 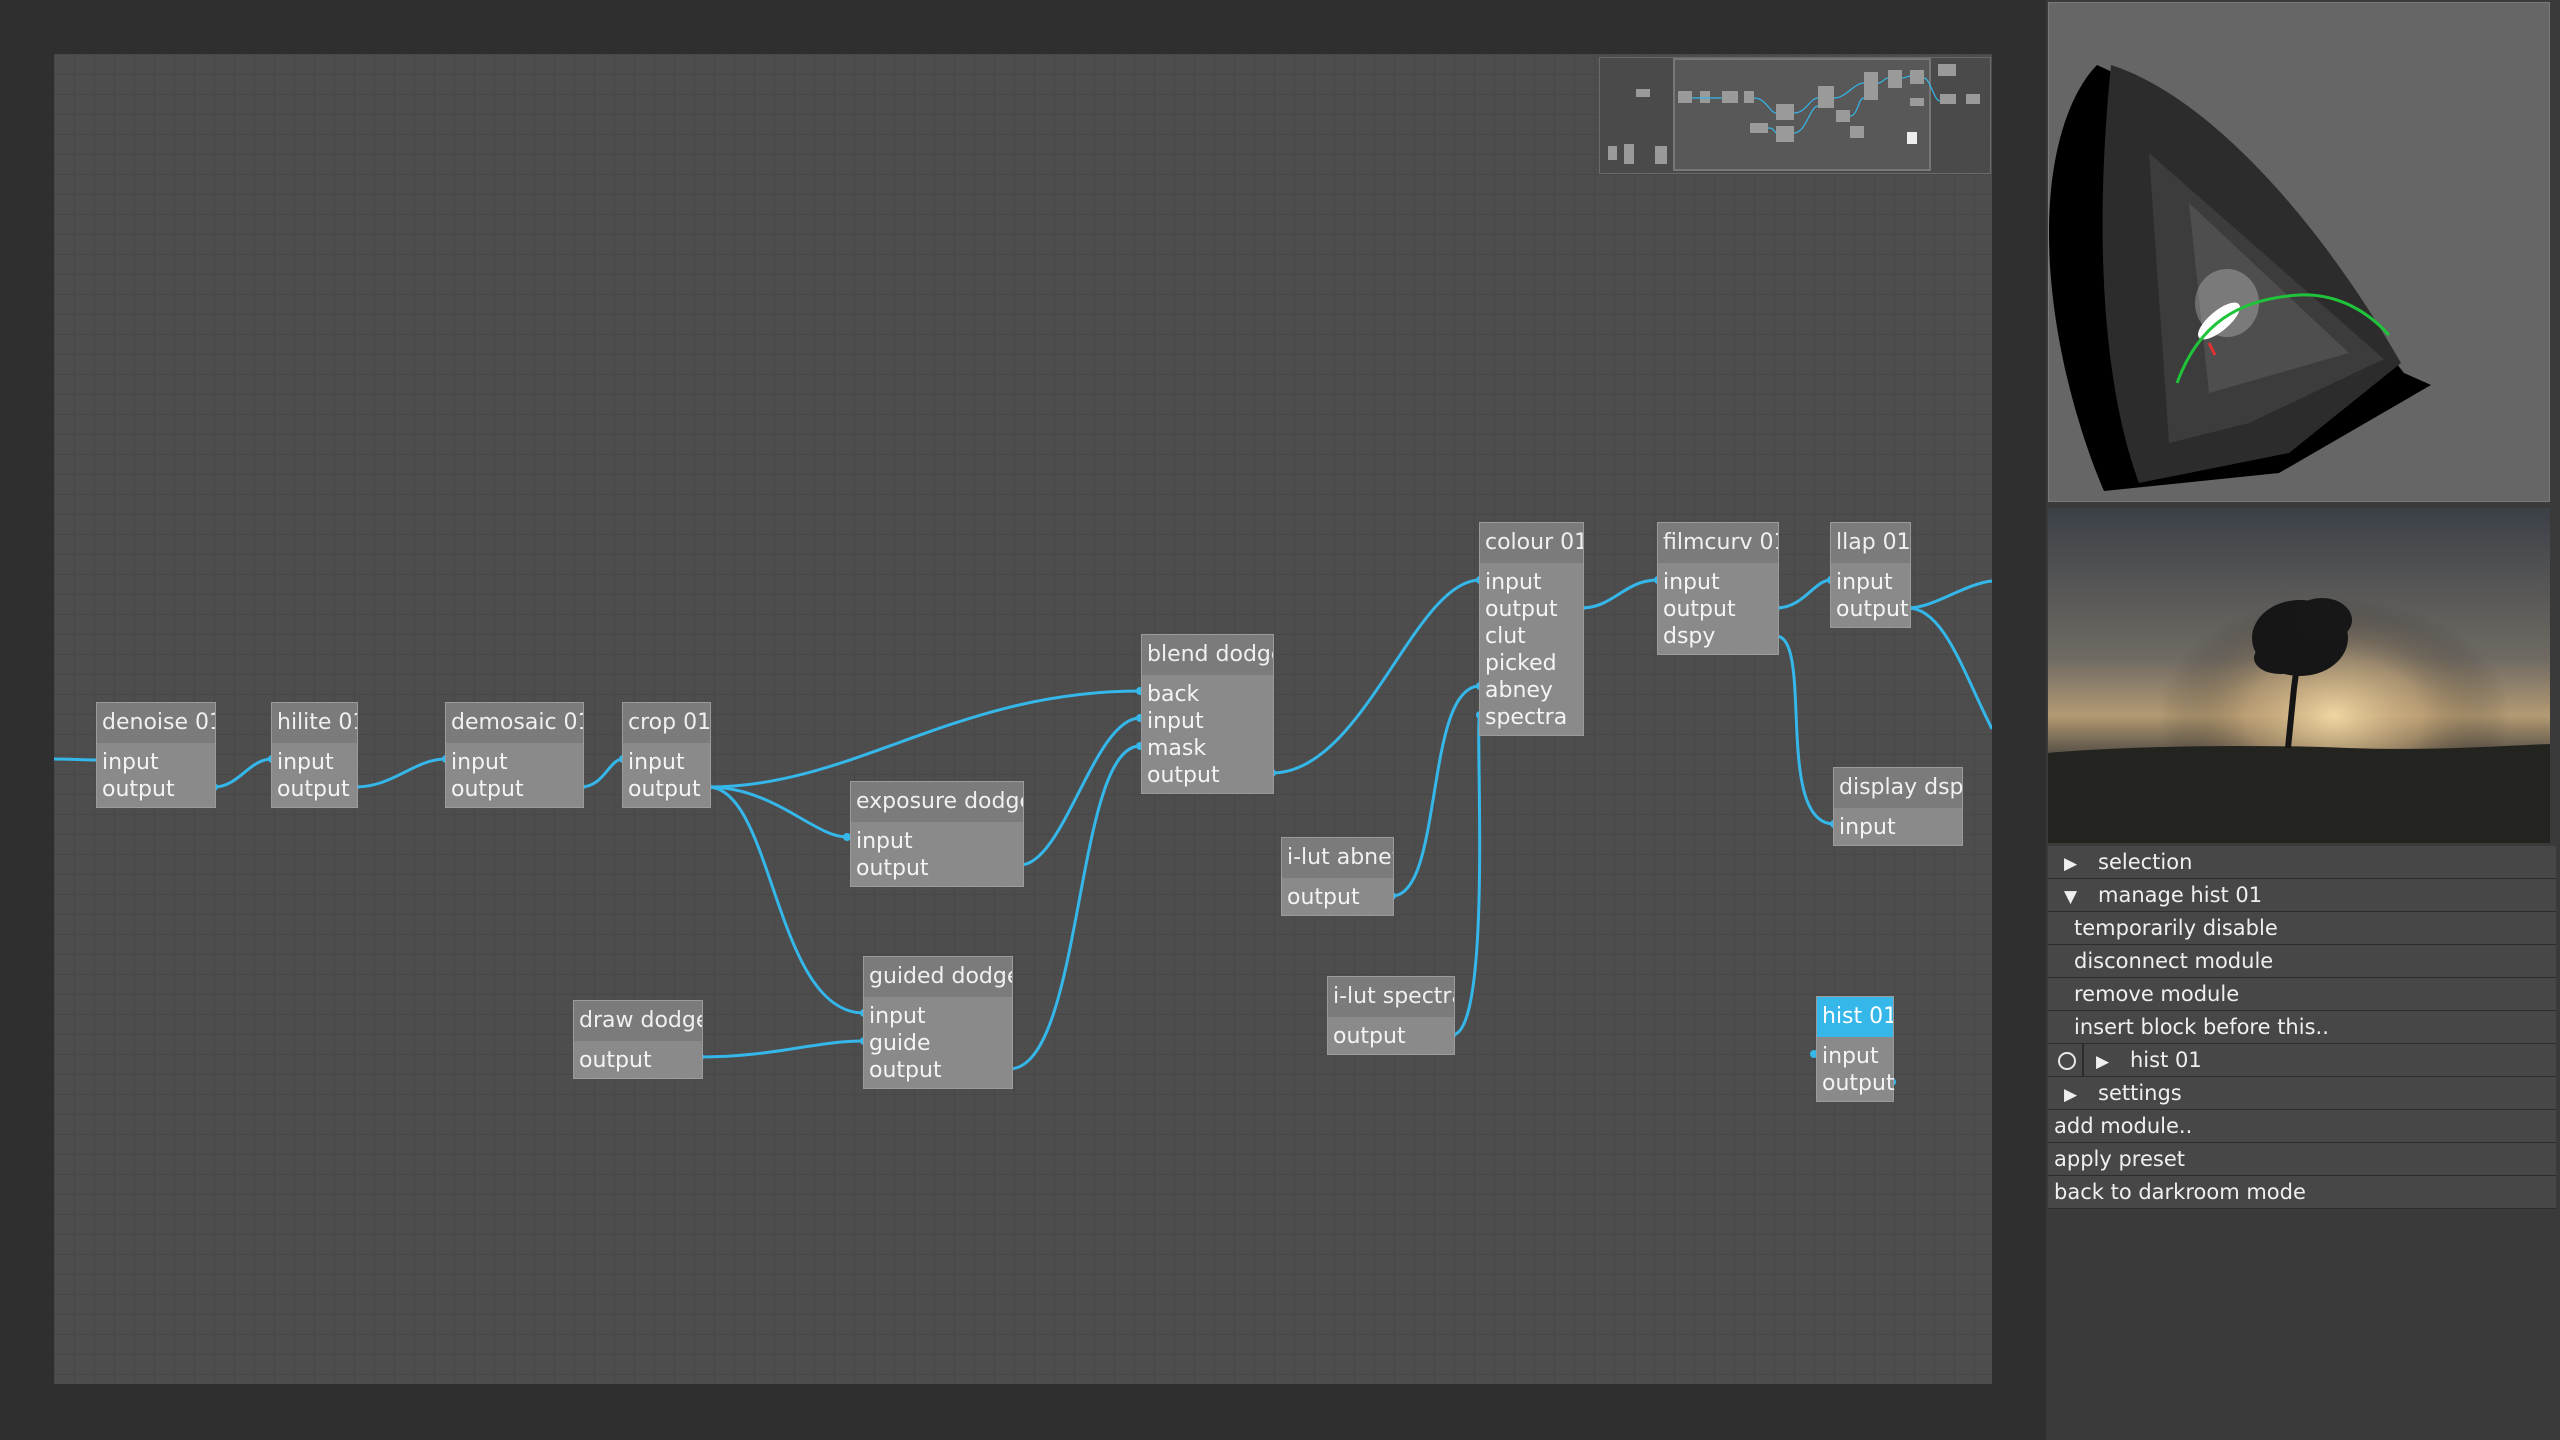 I want to click on node-hilite-01: hilite 01 input output, so click(x=314, y=755).